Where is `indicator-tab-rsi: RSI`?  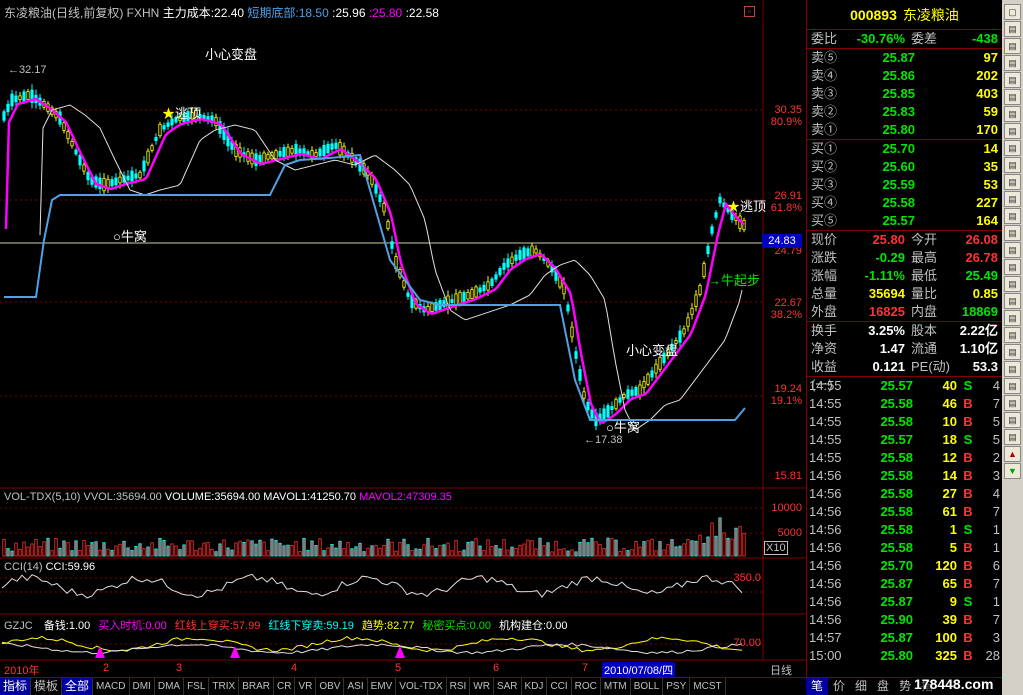
indicator-tab-rsi: RSI is located at coordinates (459, 686).